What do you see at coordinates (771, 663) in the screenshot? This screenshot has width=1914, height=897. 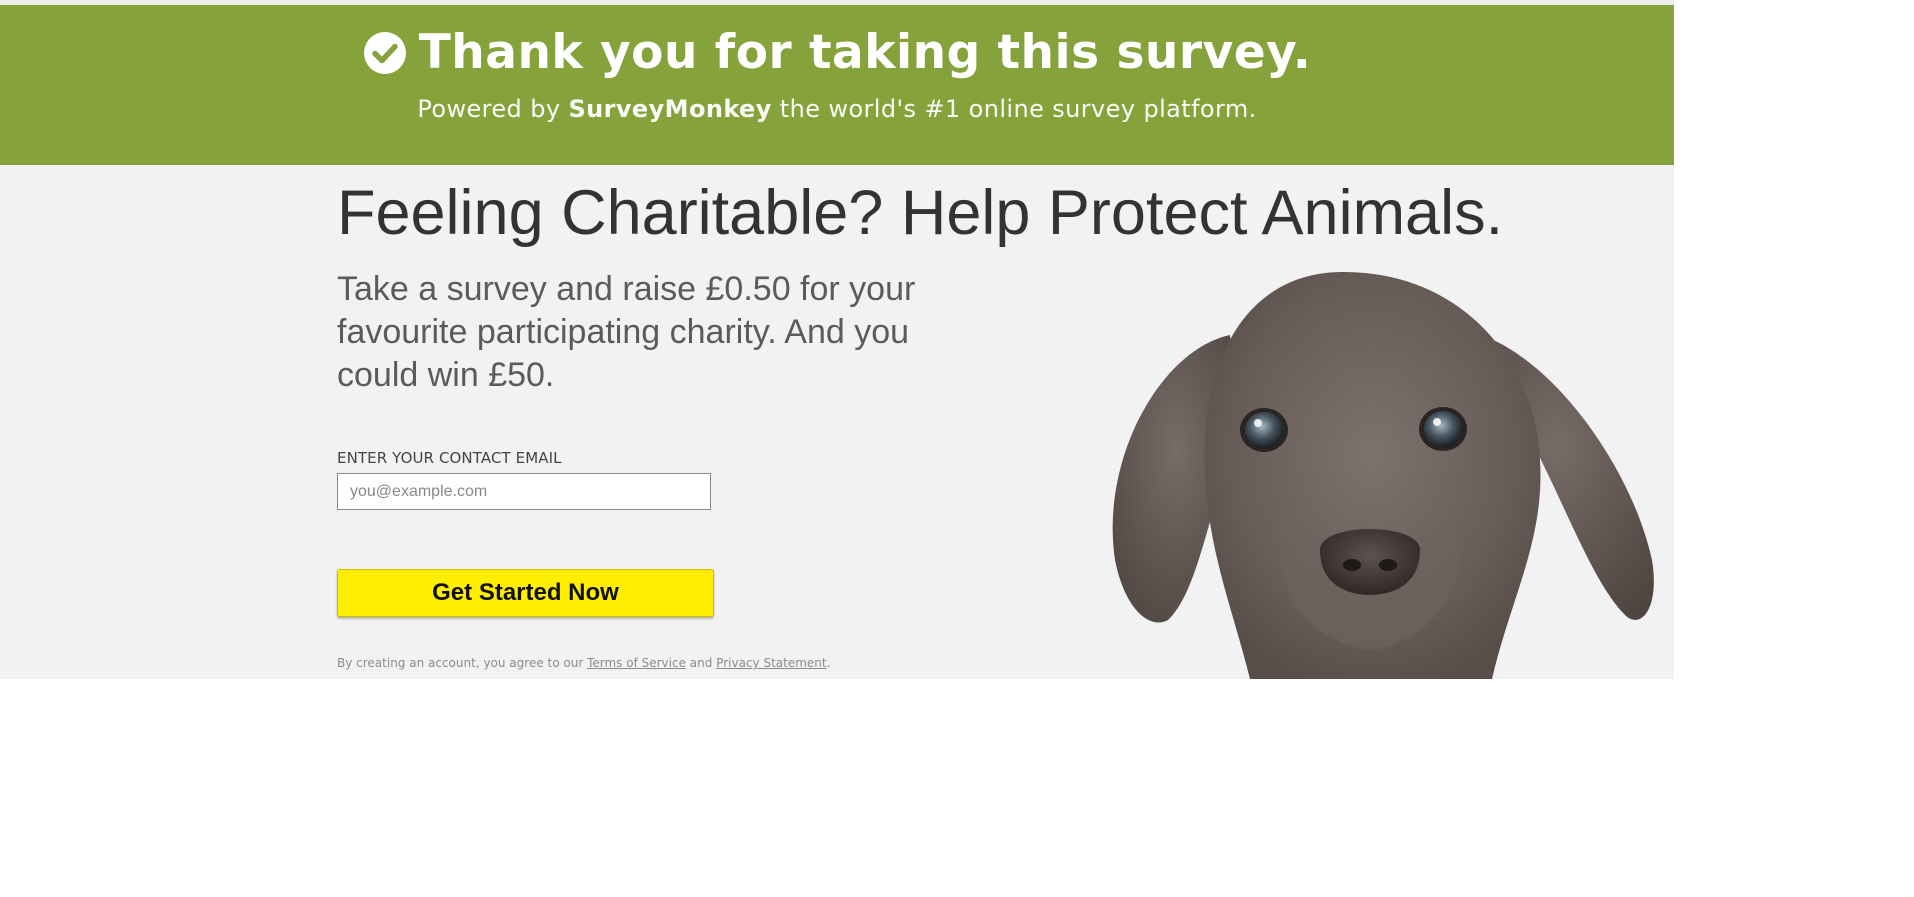 I see `privacy-statement-link: Privacy Statement` at bounding box center [771, 663].